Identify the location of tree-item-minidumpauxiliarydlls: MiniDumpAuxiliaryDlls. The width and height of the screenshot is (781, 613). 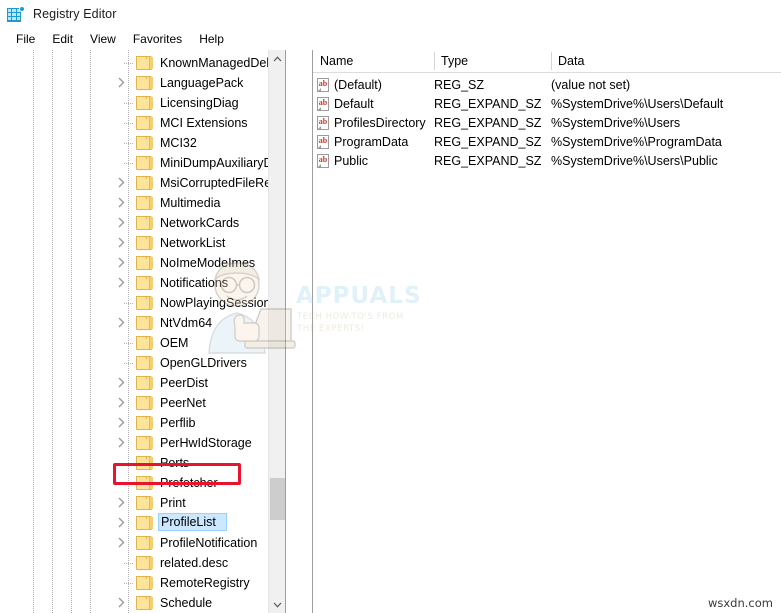
(142, 163).